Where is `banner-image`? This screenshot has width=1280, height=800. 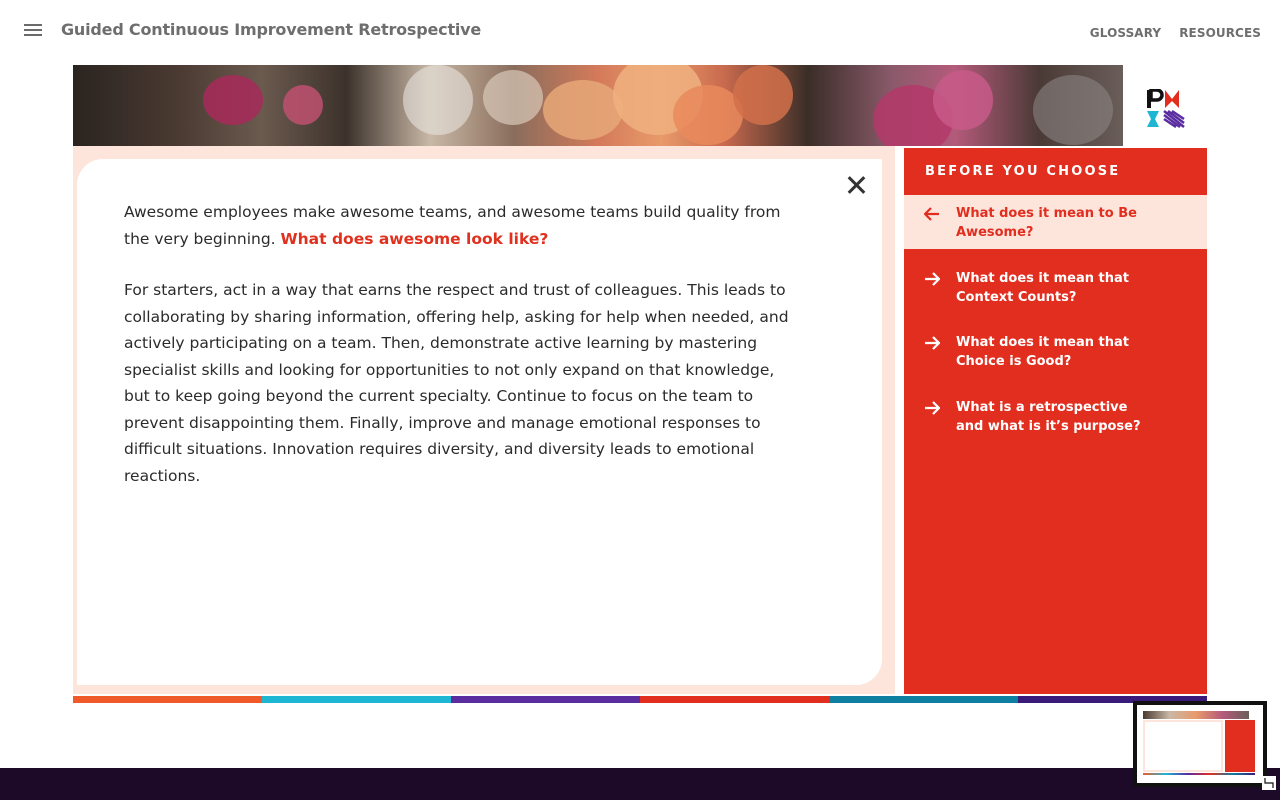
banner-image is located at coordinates (598, 105).